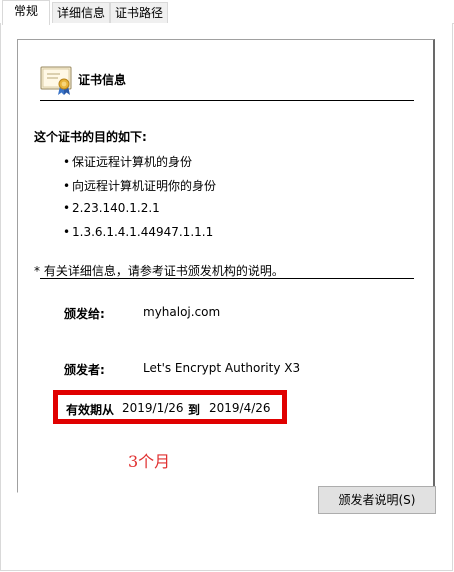  I want to click on tab-certification-path: 证书路径, so click(139, 13).